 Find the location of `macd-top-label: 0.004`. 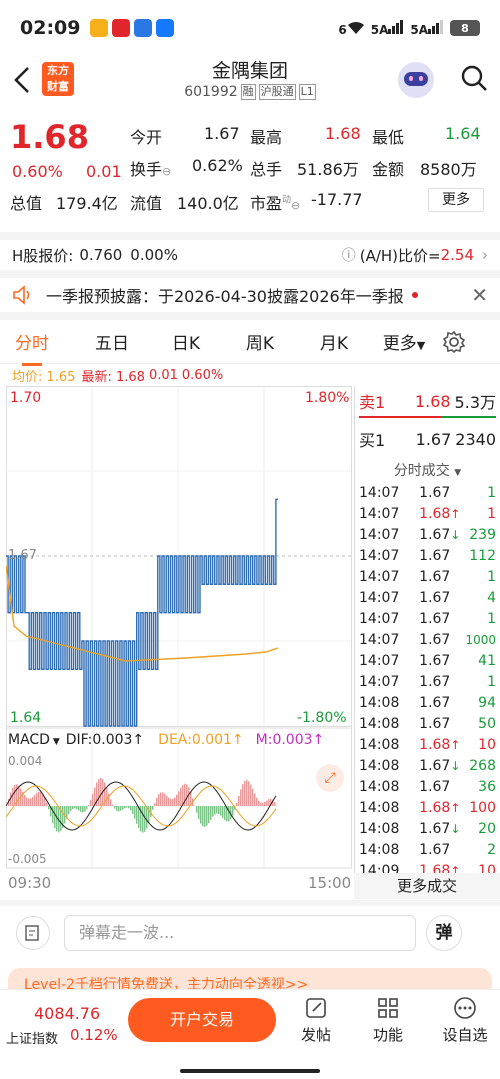

macd-top-label: 0.004 is located at coordinates (25, 761).